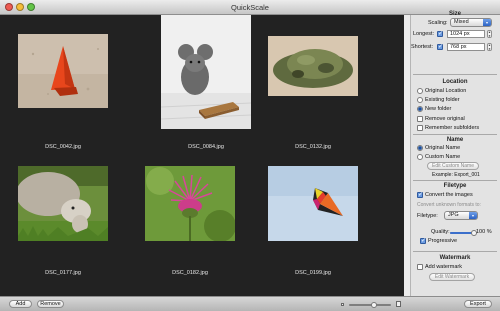  I want to click on progressive-checkbox, so click(423, 240).